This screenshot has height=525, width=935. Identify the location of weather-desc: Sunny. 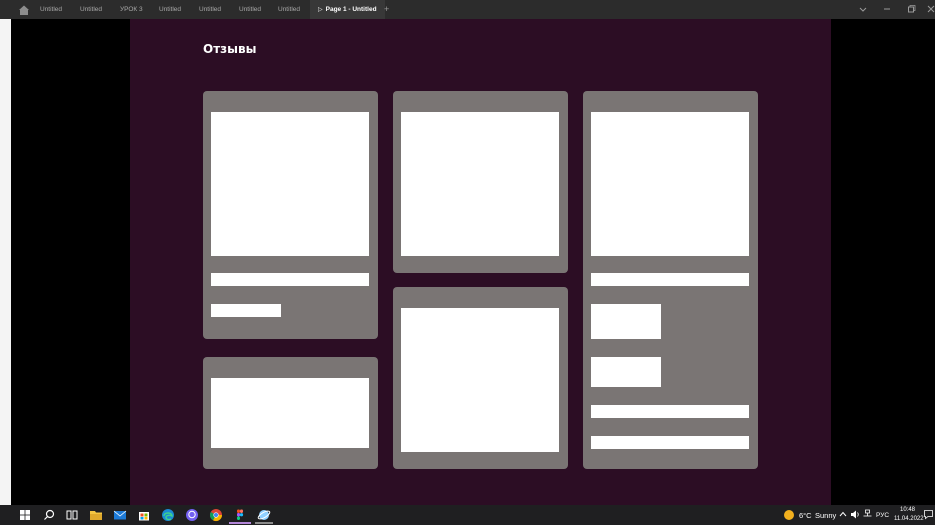
(825, 515).